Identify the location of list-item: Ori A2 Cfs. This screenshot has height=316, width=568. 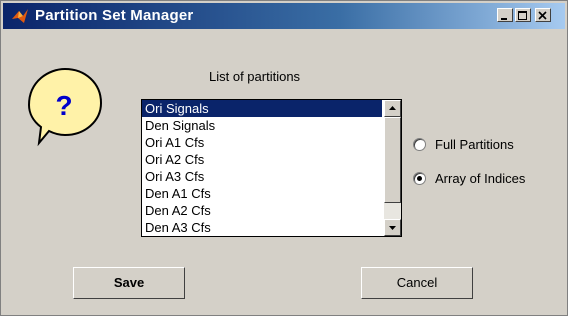
(262, 159).